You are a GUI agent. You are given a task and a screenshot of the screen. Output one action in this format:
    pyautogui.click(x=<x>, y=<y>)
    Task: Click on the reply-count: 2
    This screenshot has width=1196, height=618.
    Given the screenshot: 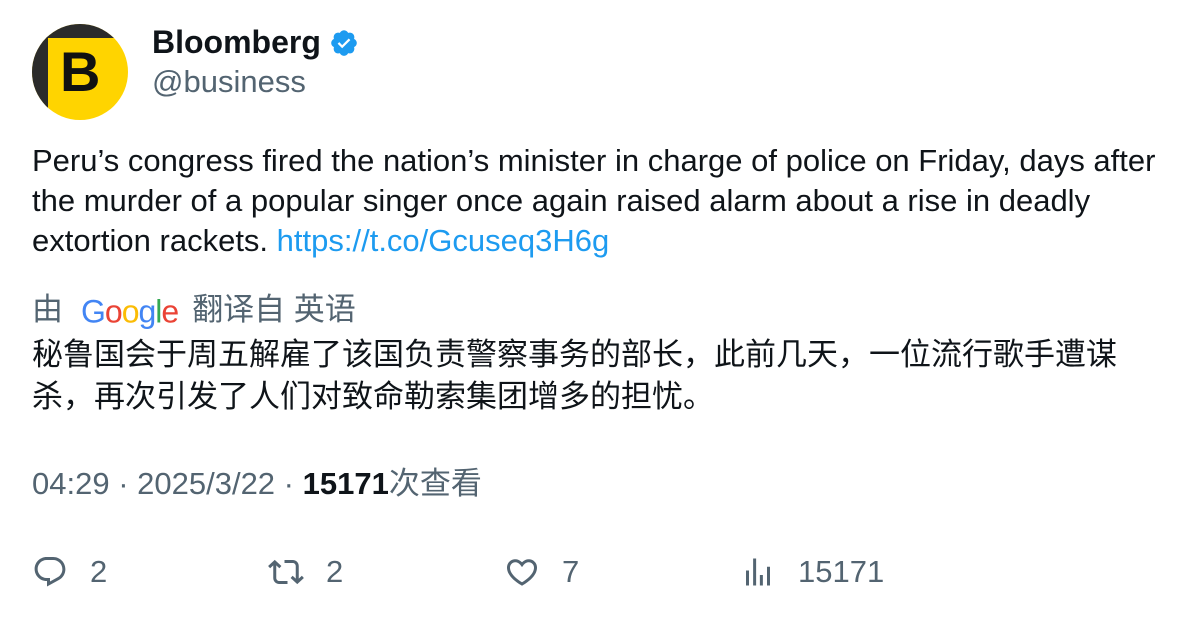 What is the action you would take?
    pyautogui.click(x=99, y=571)
    